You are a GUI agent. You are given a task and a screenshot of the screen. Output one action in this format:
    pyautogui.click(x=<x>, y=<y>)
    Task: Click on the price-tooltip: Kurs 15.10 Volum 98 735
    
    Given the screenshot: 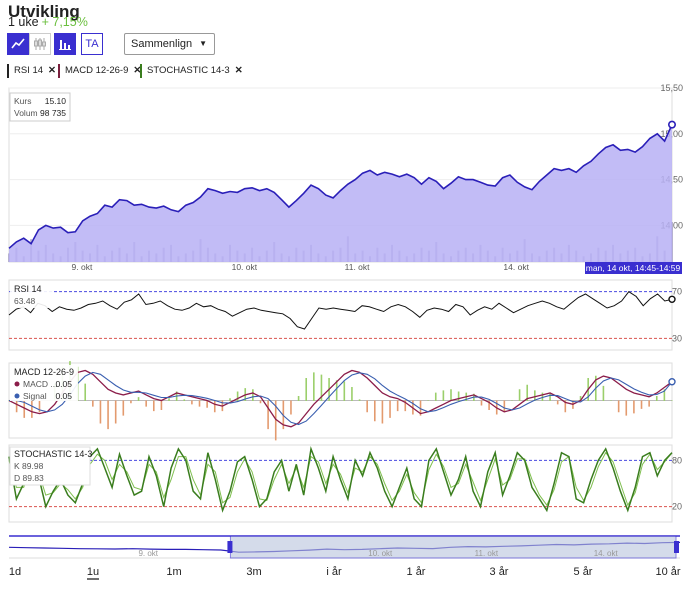 What is the action you would take?
    pyautogui.click(x=40, y=107)
    